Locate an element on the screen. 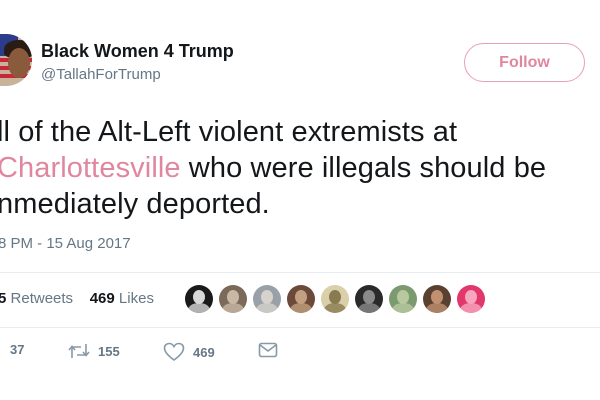  retweets-count: 5 is located at coordinates (3, 298).